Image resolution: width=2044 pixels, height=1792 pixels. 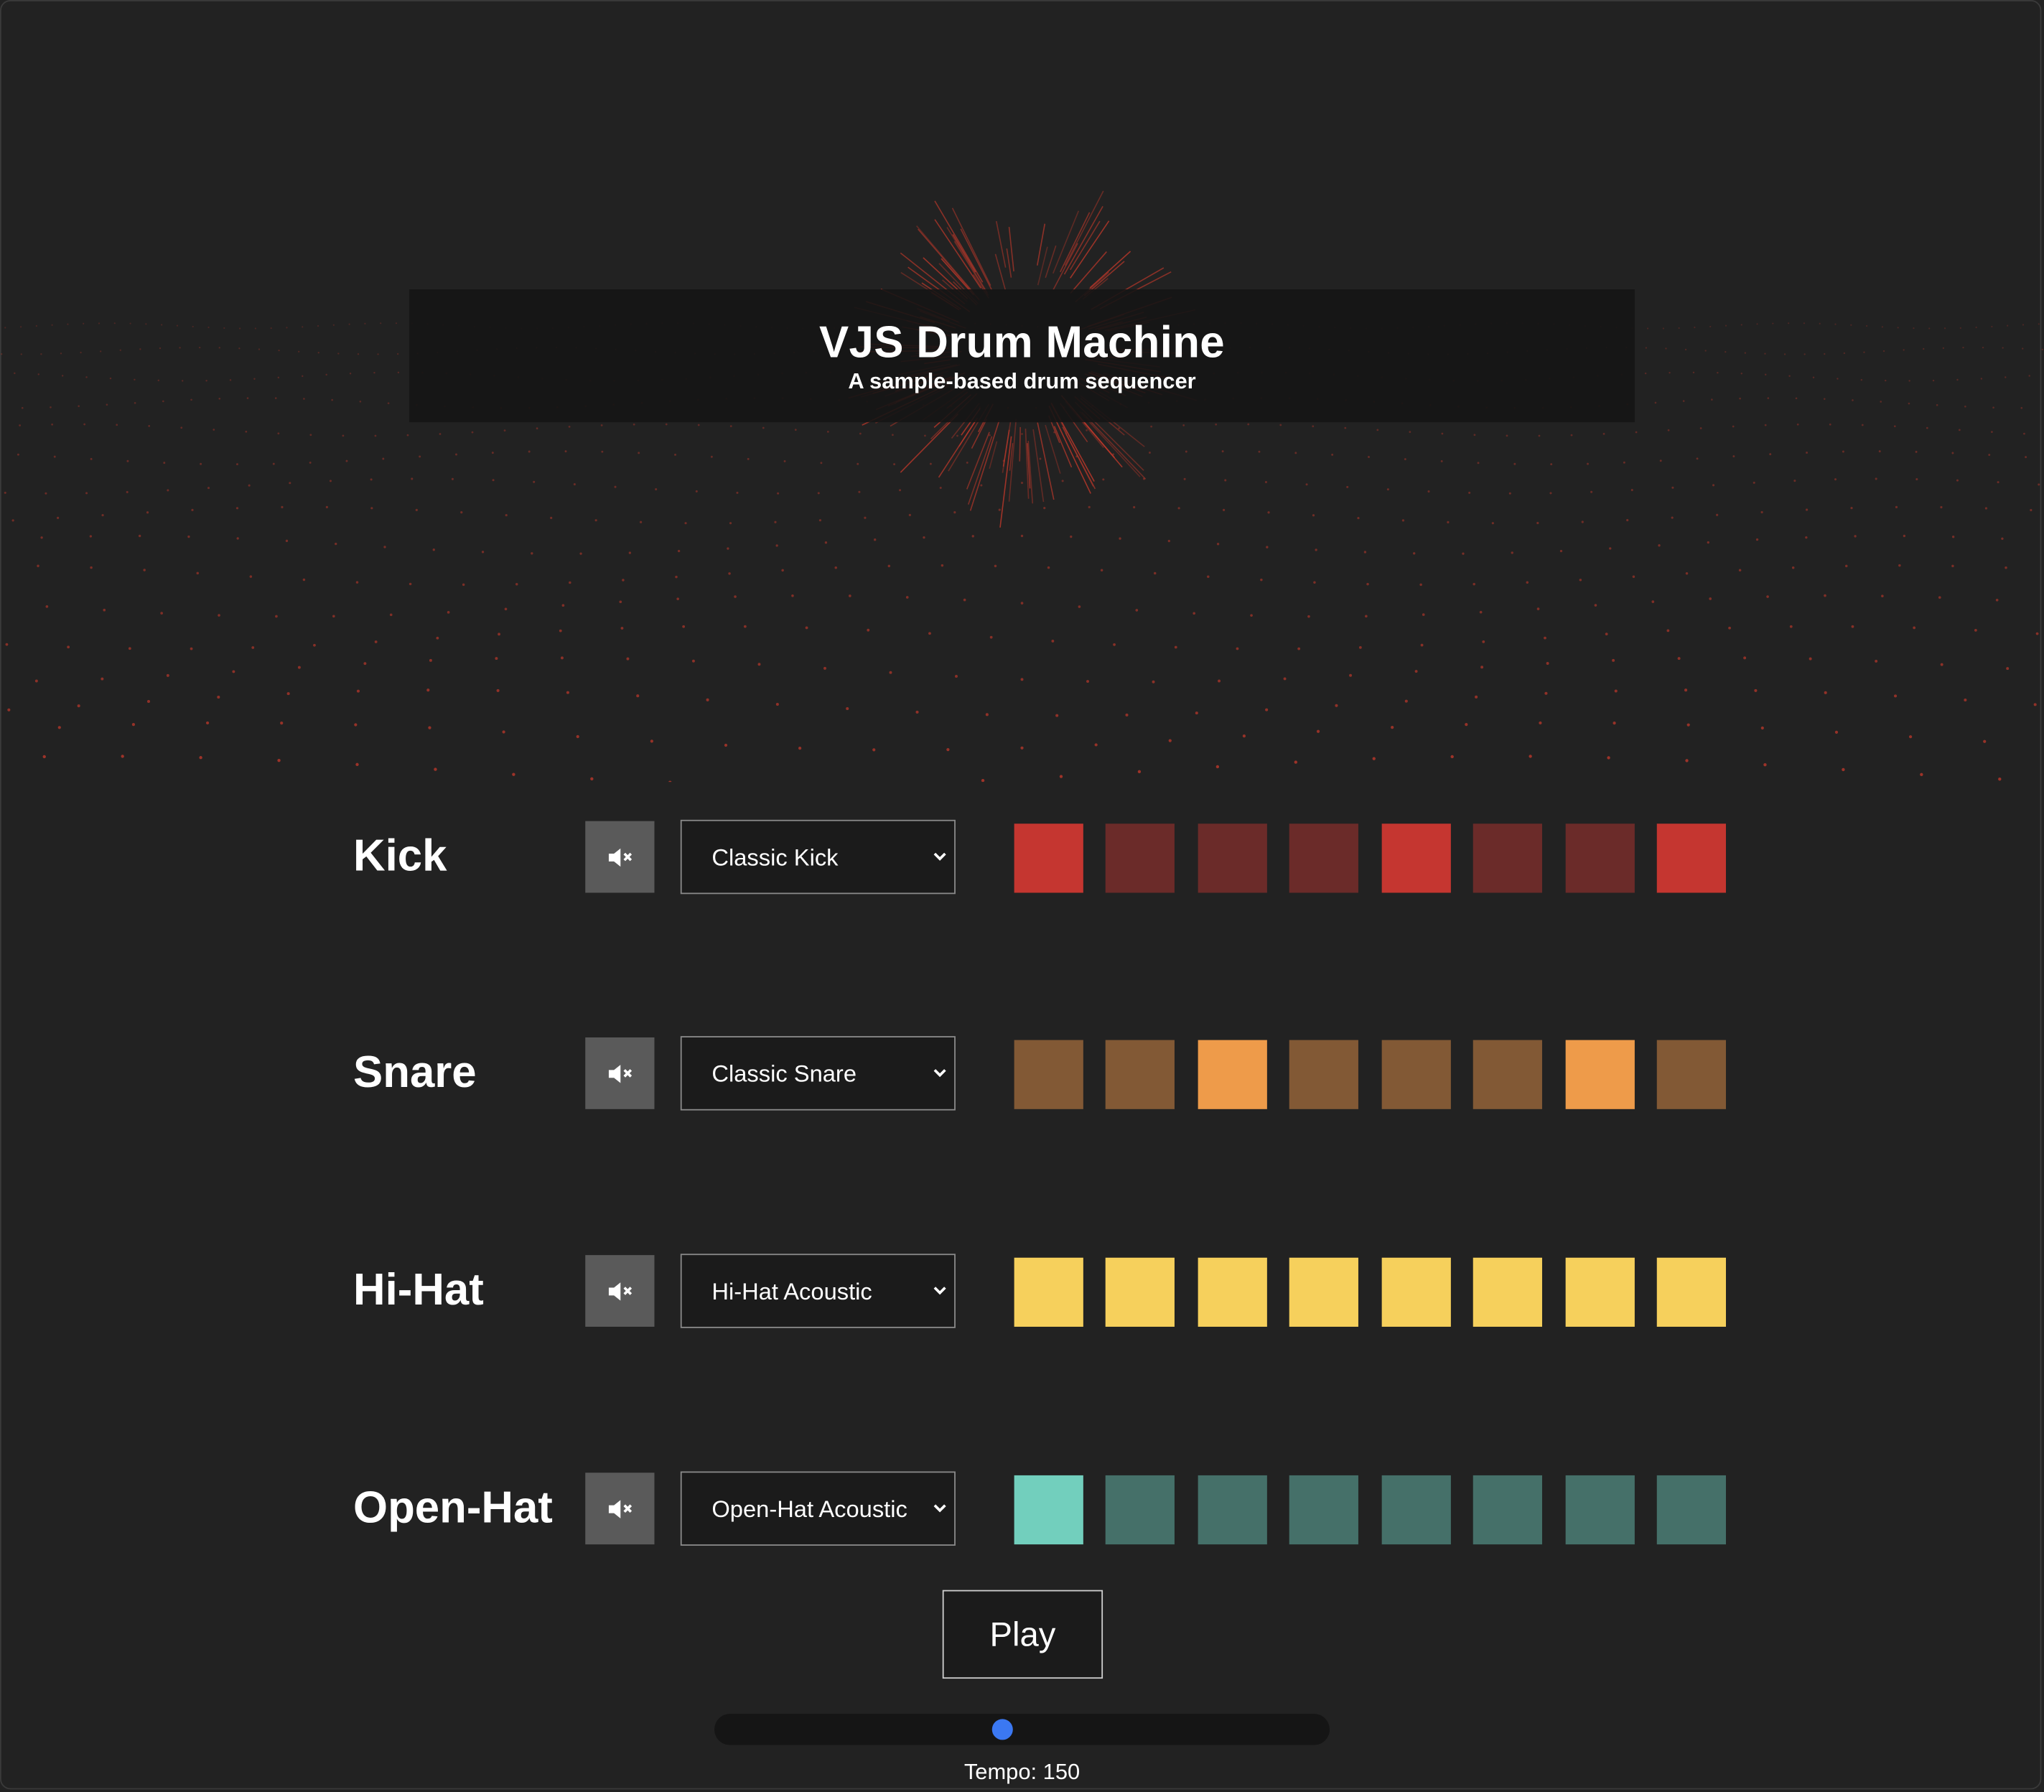 I want to click on sample-select: Open-Hat Acoustic, so click(x=818, y=1508).